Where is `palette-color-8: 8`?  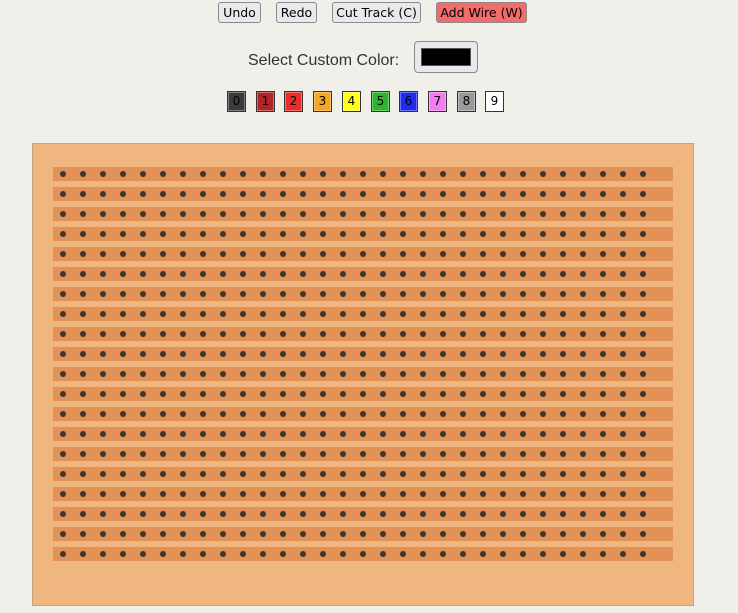 palette-color-8: 8 is located at coordinates (466, 101).